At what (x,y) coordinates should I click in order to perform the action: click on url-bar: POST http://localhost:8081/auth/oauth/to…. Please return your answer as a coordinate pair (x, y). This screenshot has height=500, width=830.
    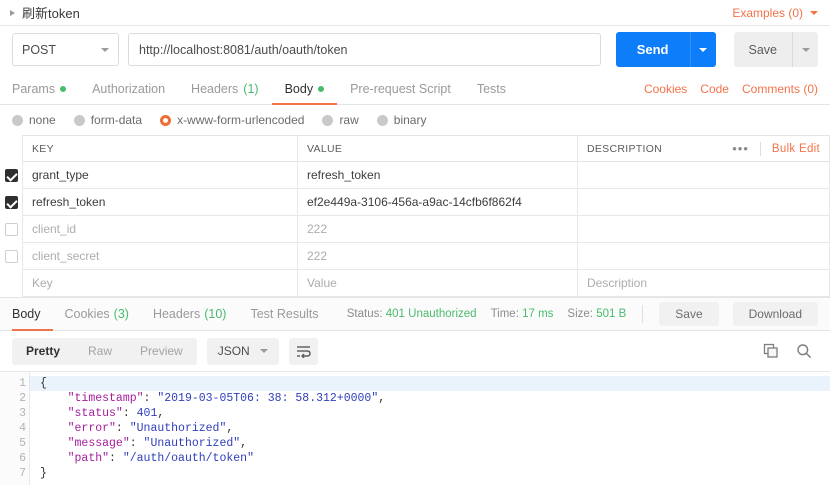
    Looking at the image, I should click on (415, 49).